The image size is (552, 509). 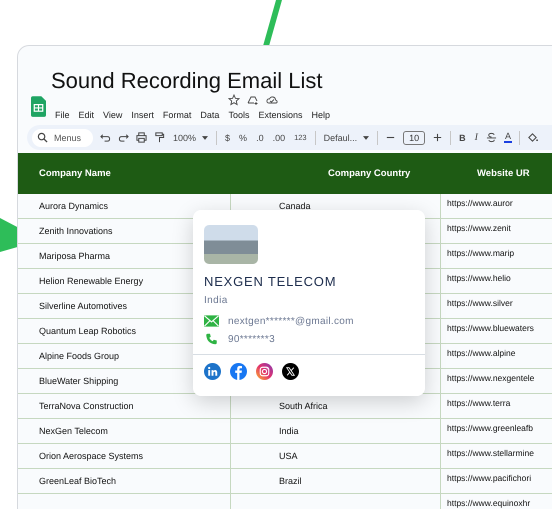 I want to click on website-url: https://www.terra, so click(x=478, y=403).